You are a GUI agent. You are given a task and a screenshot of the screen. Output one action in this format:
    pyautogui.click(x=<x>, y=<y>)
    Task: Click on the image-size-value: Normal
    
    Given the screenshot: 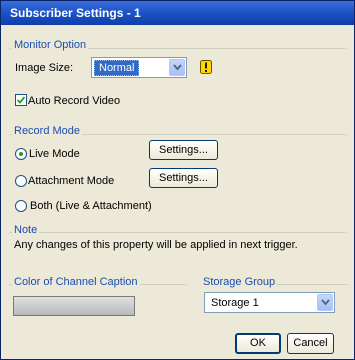 What is the action you would take?
    pyautogui.click(x=117, y=68)
    